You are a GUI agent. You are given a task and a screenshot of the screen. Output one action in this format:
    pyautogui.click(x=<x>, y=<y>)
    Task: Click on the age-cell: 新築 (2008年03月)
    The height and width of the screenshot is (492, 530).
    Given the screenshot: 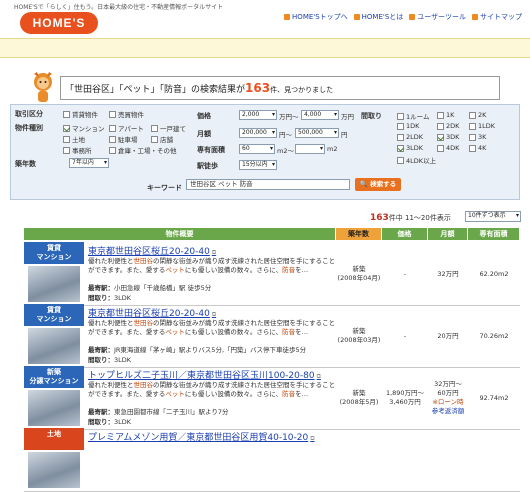 What is the action you would take?
    pyautogui.click(x=359, y=335)
    